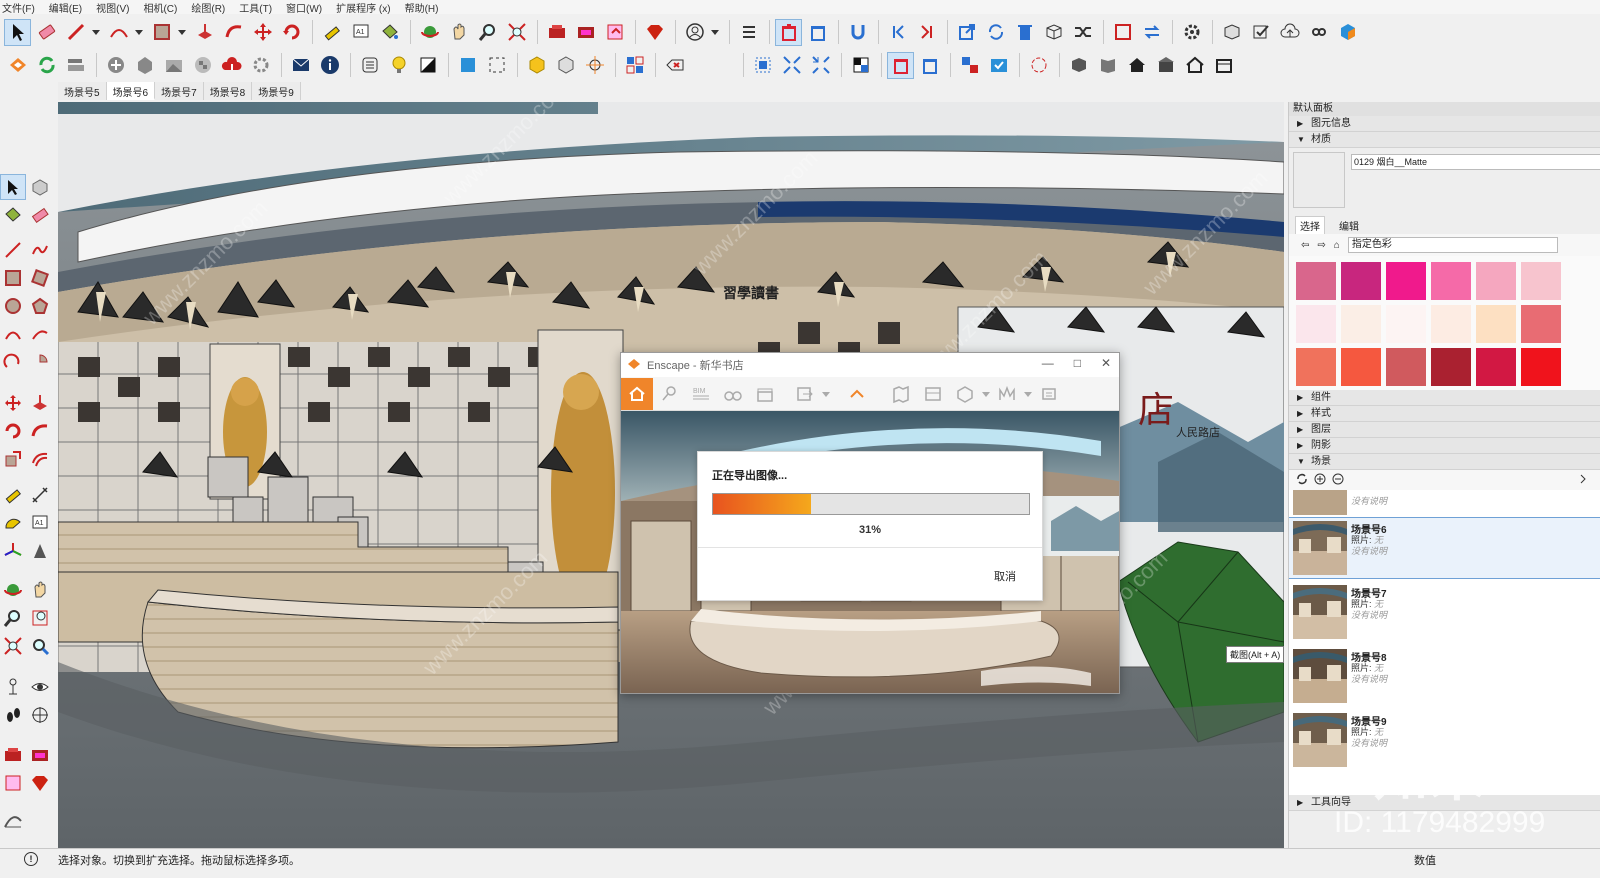  What do you see at coordinates (701, 394) in the screenshot?
I see `bim-icon: BIM` at bounding box center [701, 394].